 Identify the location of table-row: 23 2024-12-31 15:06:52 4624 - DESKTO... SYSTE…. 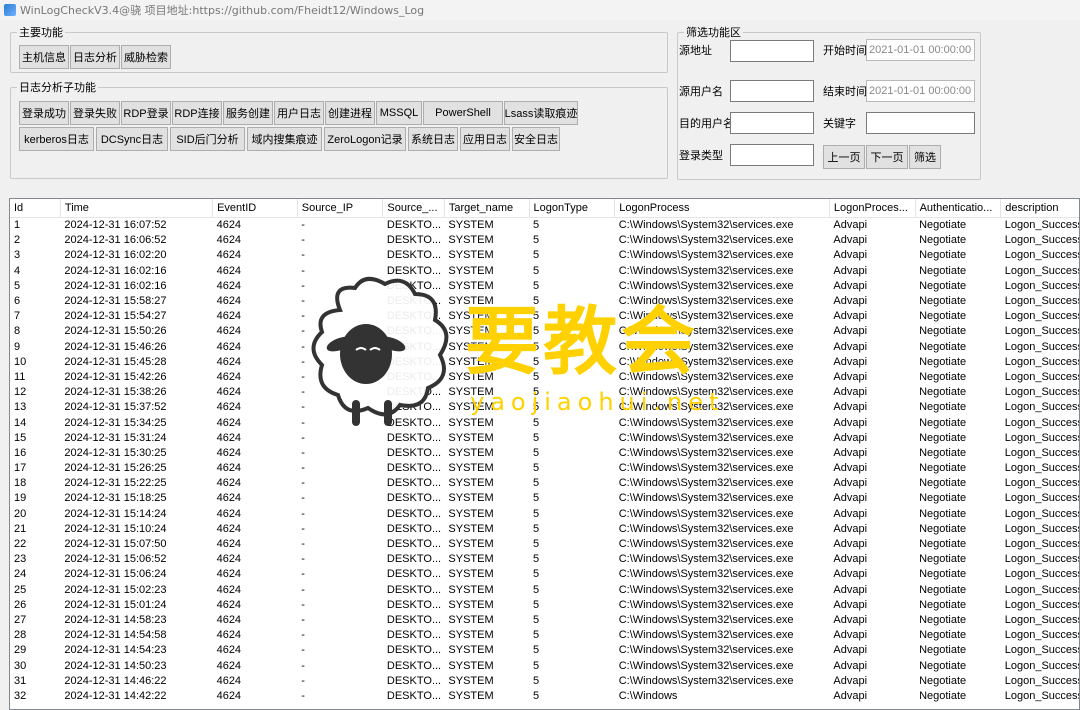
(545, 559).